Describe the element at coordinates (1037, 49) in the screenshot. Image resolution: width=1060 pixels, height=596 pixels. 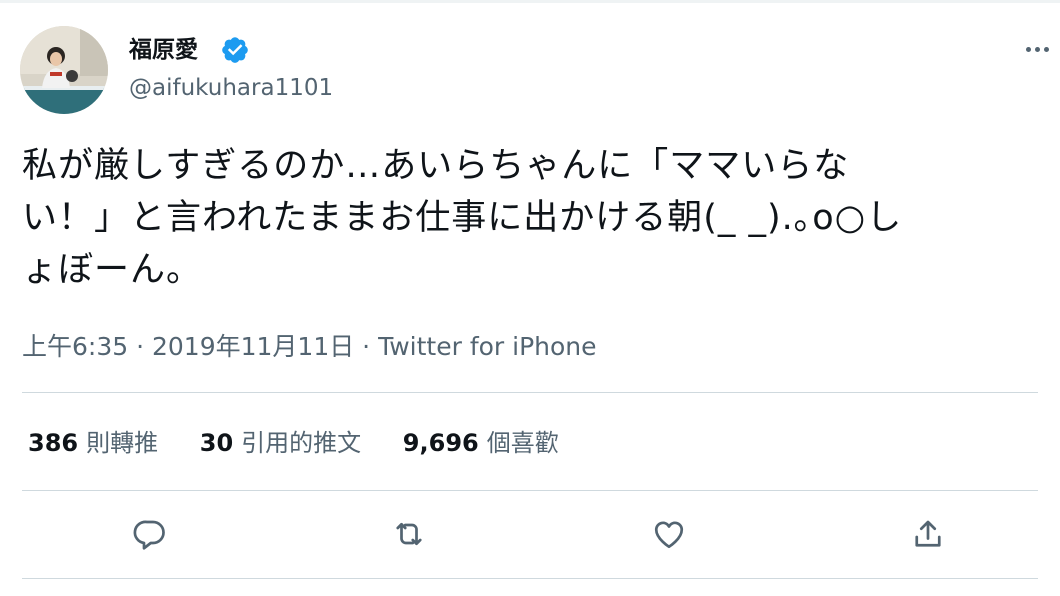
I see `more-options-icon` at that location.